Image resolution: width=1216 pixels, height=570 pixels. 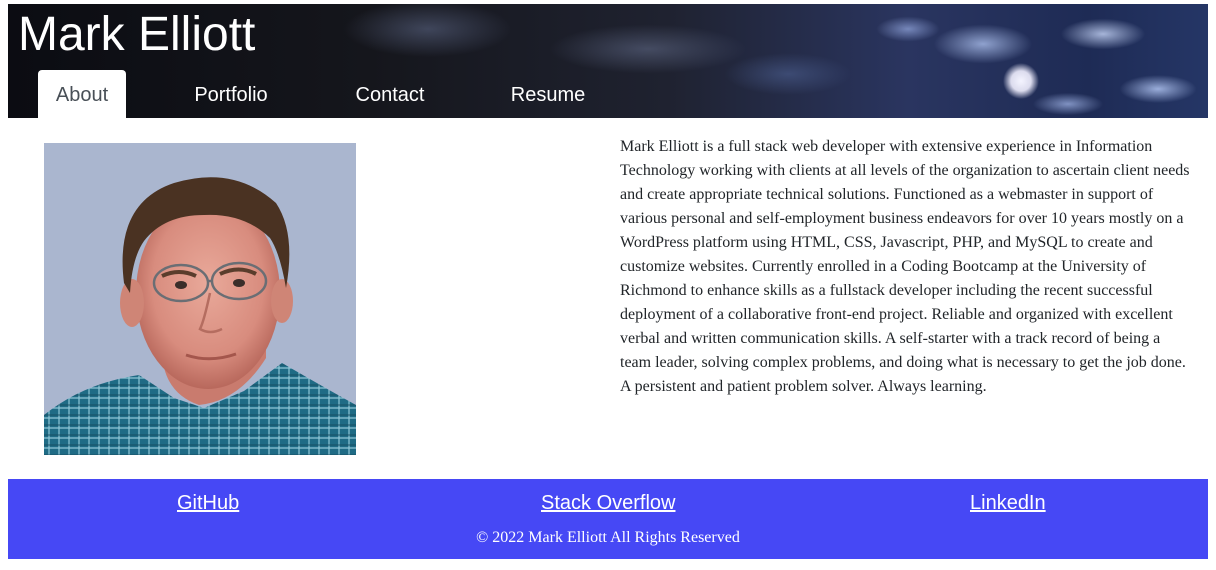 What do you see at coordinates (231, 94) in the screenshot?
I see `nav-tab-portfolio: Portfolio` at bounding box center [231, 94].